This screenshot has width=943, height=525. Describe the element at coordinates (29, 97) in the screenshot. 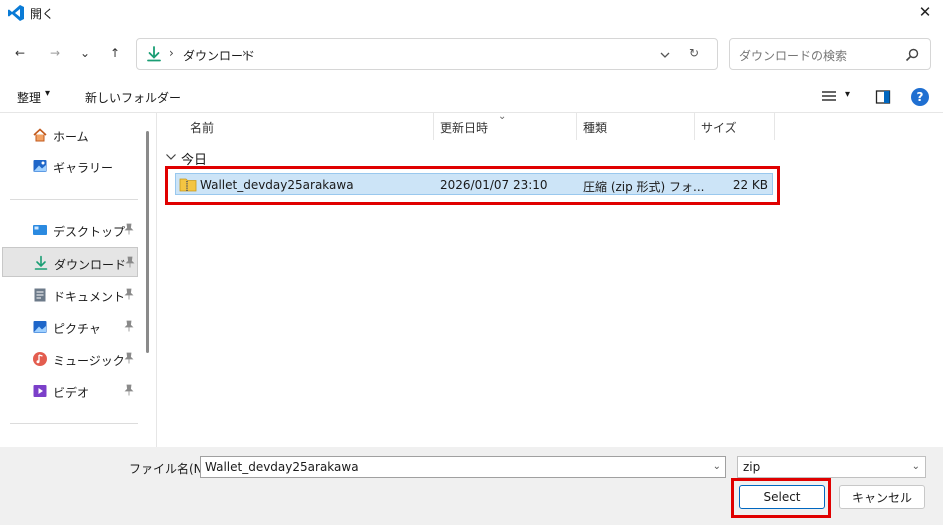

I see `organize-menu-button: 整理` at that location.